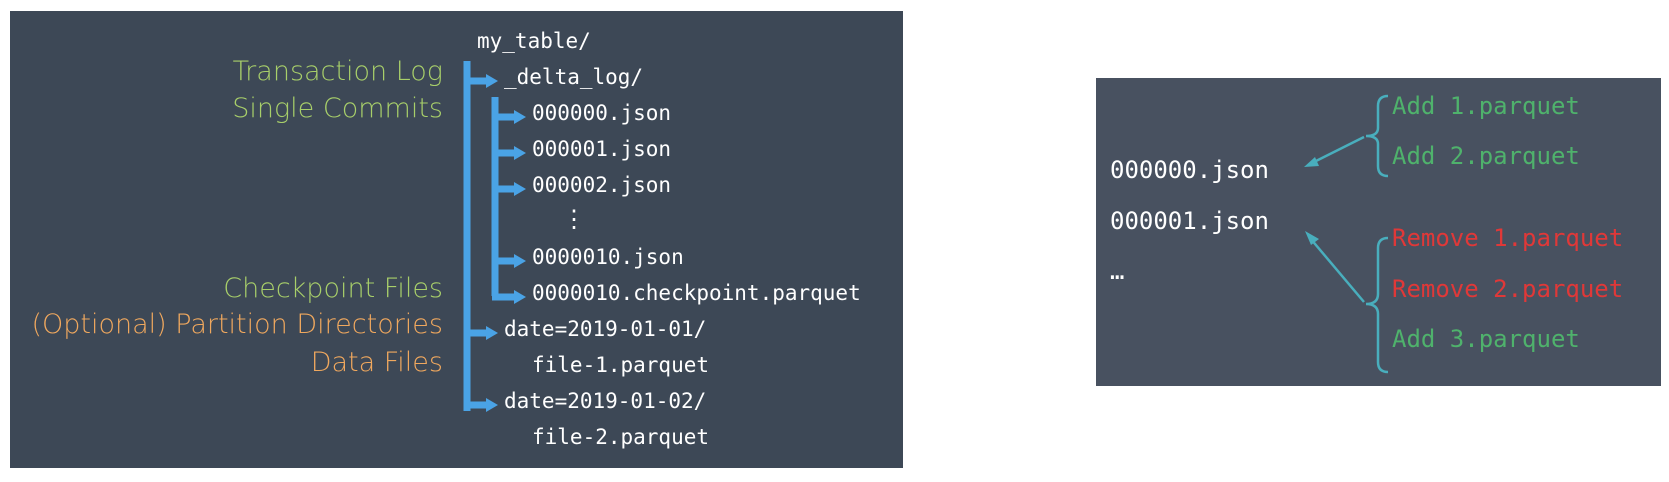  I want to click on checkpoint-files-label: Checkpoint Files, so click(333, 288).